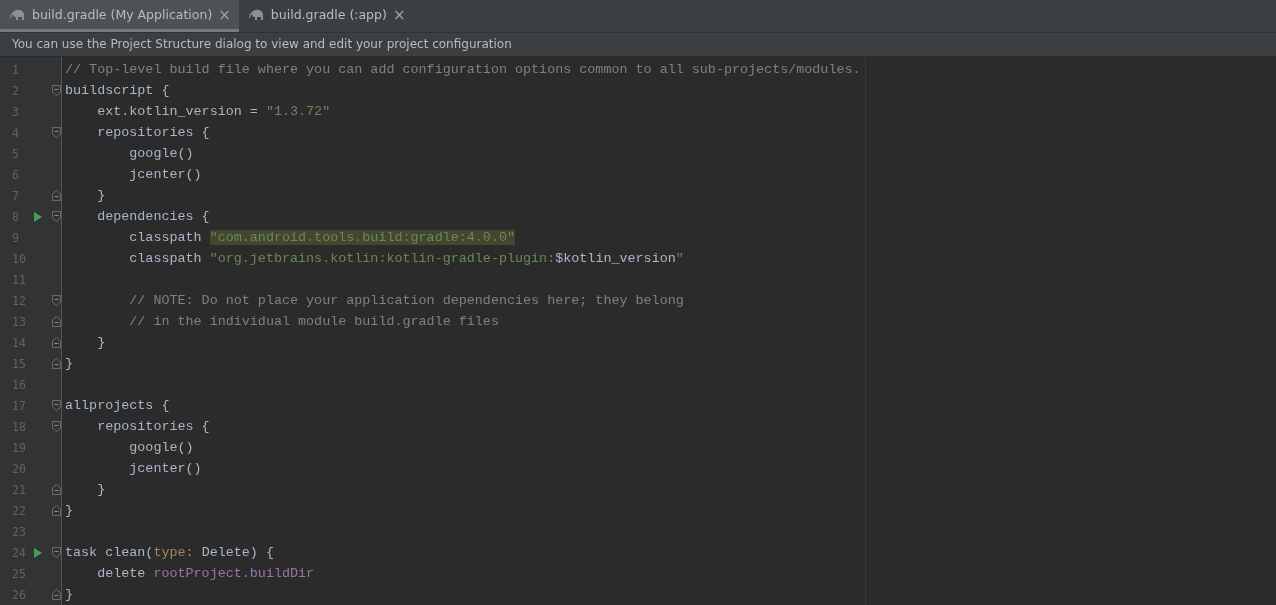 This screenshot has width=1276, height=605. Describe the element at coordinates (463, 69) in the screenshot. I see `code-comment: // Top-level build file where you can add configuration options common to all sub-projects/modules.` at that location.